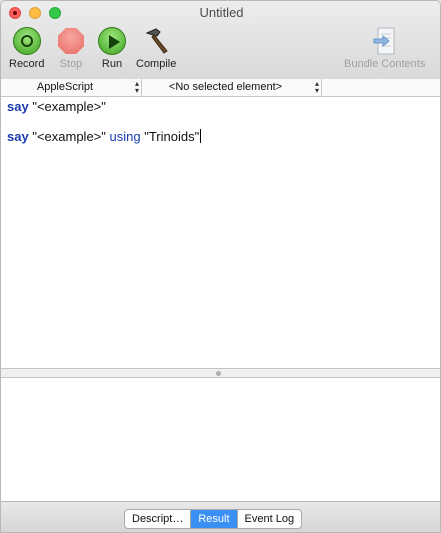 Image resolution: width=441 pixels, height=533 pixels. Describe the element at coordinates (270, 519) in the screenshot. I see `tab-event-log: Event Log` at that location.